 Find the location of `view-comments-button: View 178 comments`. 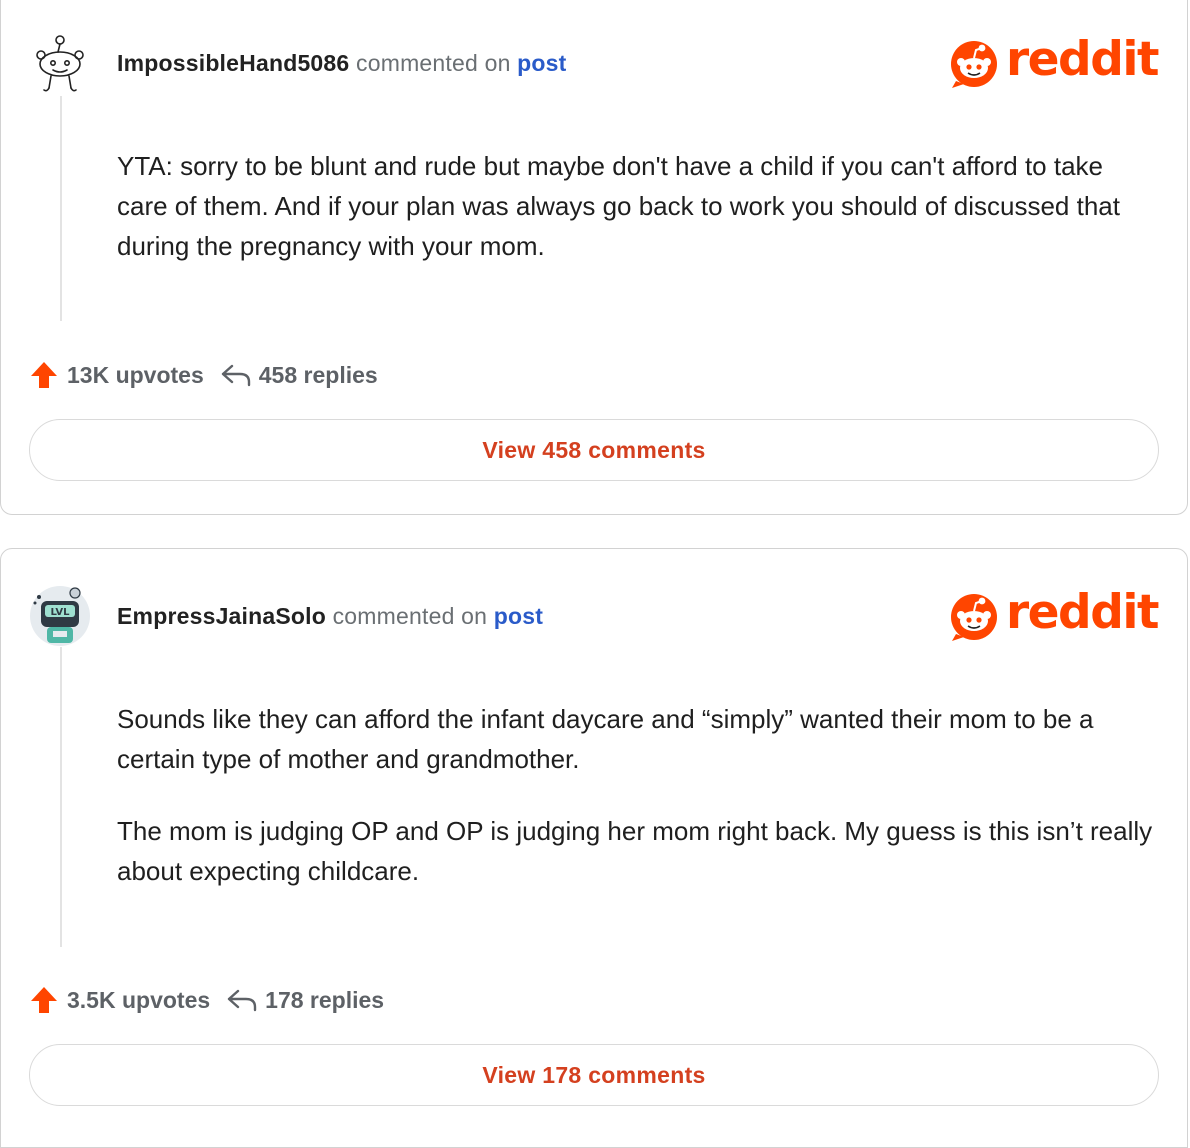

view-comments-button: View 178 comments is located at coordinates (594, 1075).